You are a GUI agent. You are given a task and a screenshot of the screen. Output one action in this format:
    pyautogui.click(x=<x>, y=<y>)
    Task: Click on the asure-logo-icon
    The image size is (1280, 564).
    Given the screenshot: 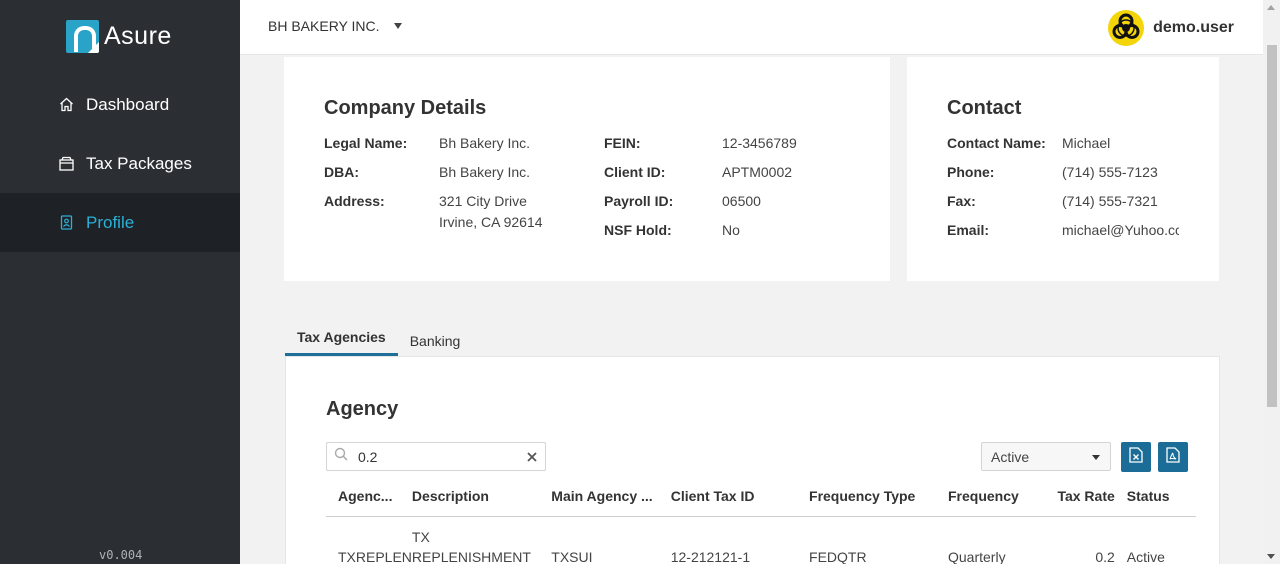 What is the action you would take?
    pyautogui.click(x=82, y=36)
    